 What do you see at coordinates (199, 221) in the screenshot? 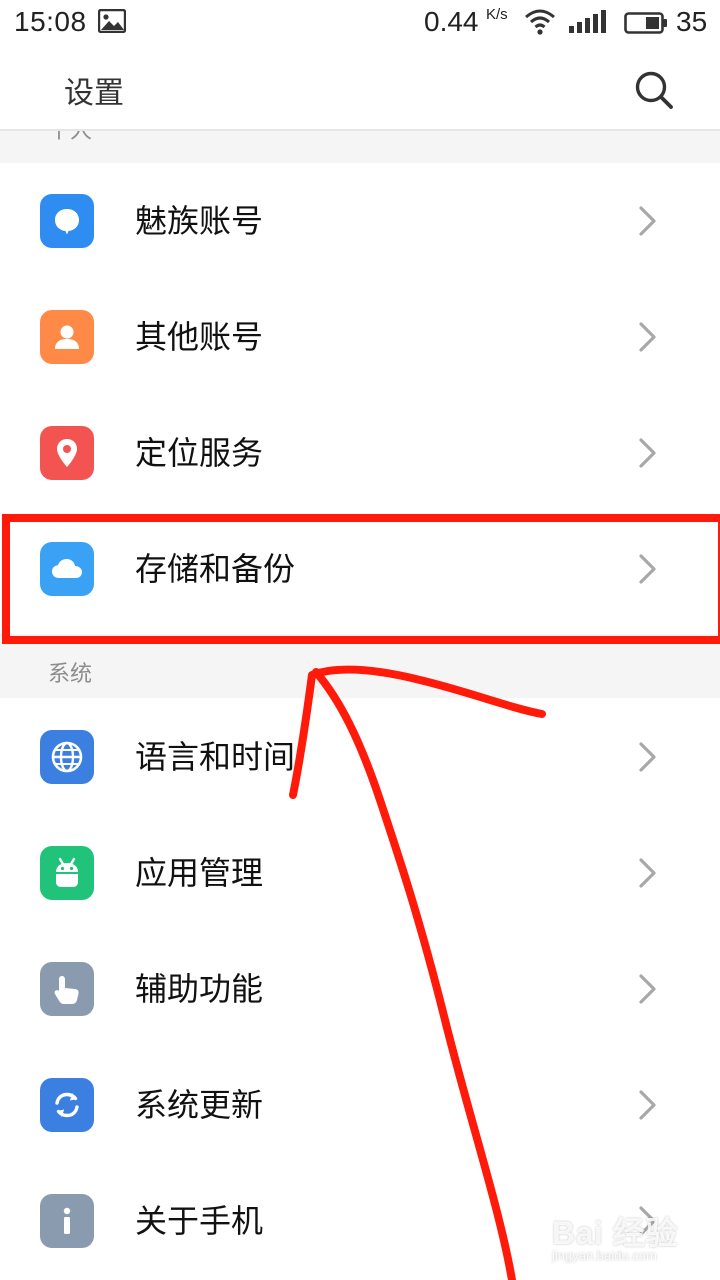
I see `item-label: 魅族账号` at bounding box center [199, 221].